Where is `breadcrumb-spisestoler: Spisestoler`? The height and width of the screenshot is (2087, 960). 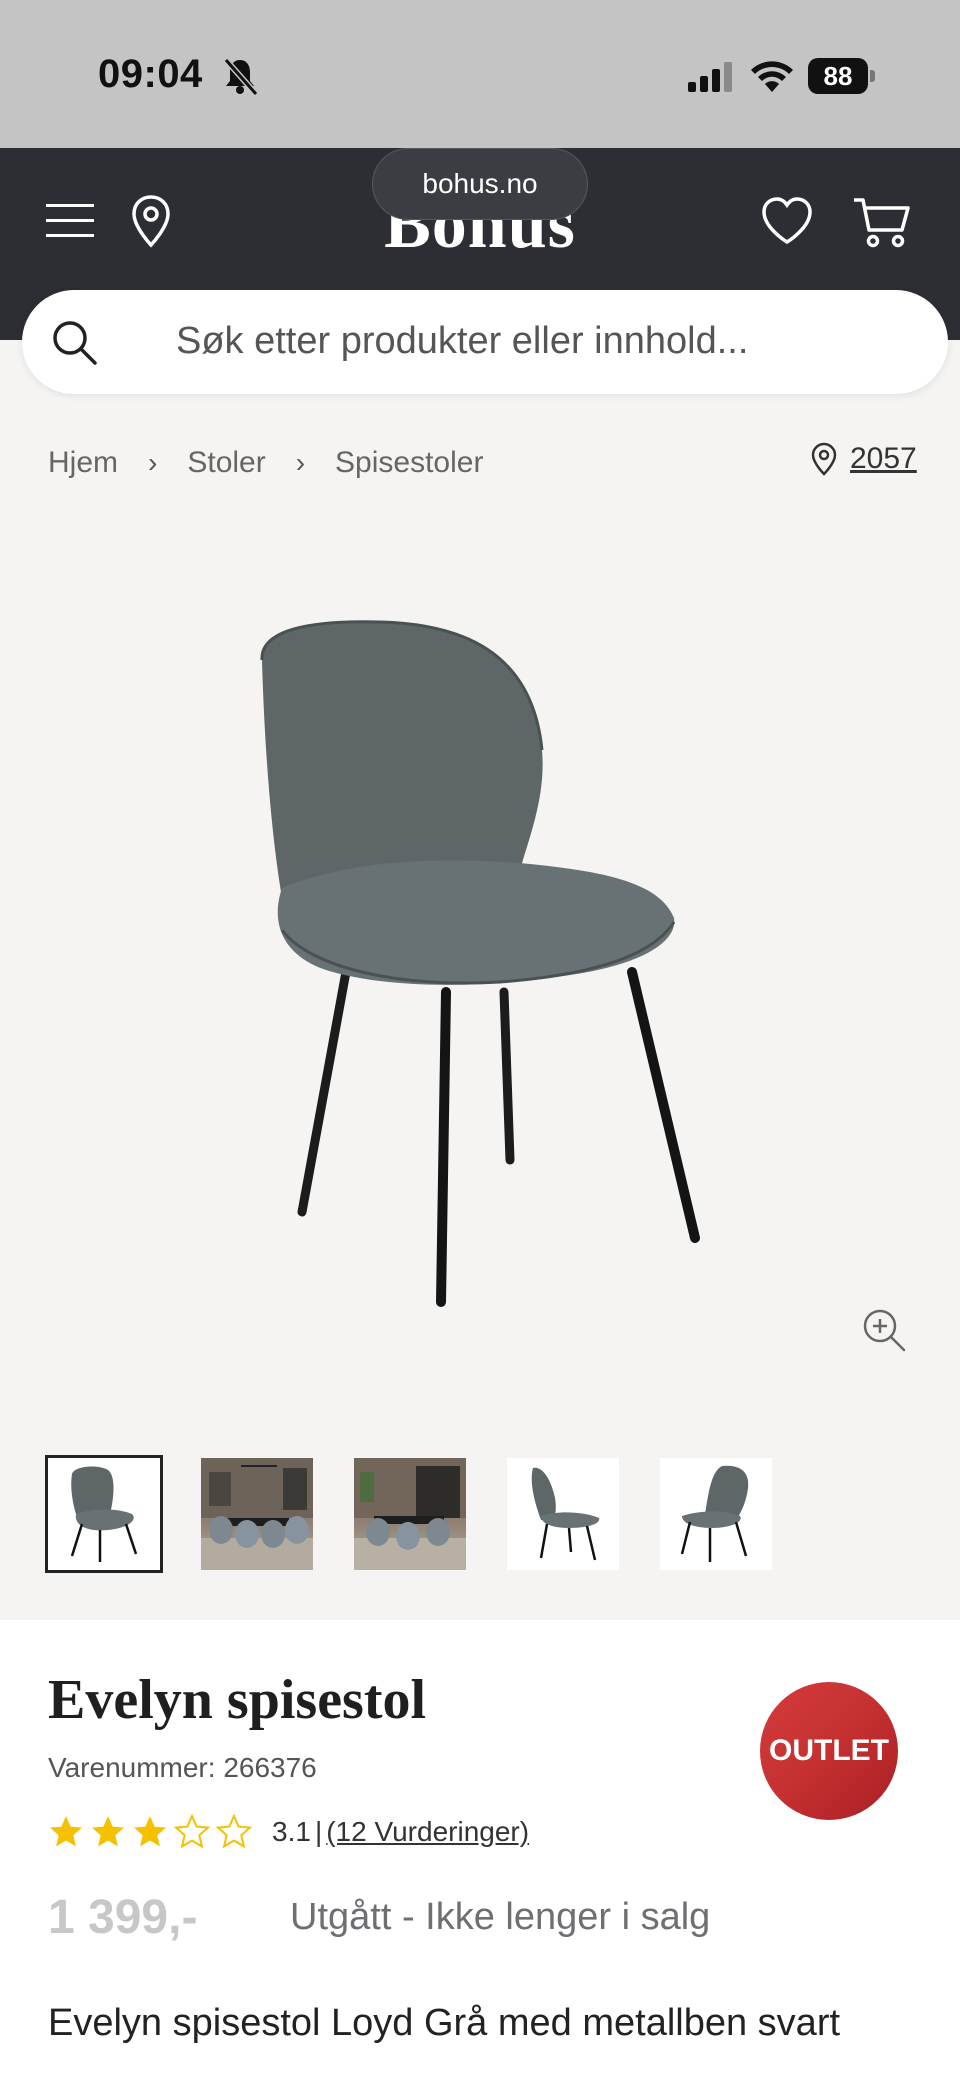 breadcrumb-spisestoler: Spisestoler is located at coordinates (409, 463).